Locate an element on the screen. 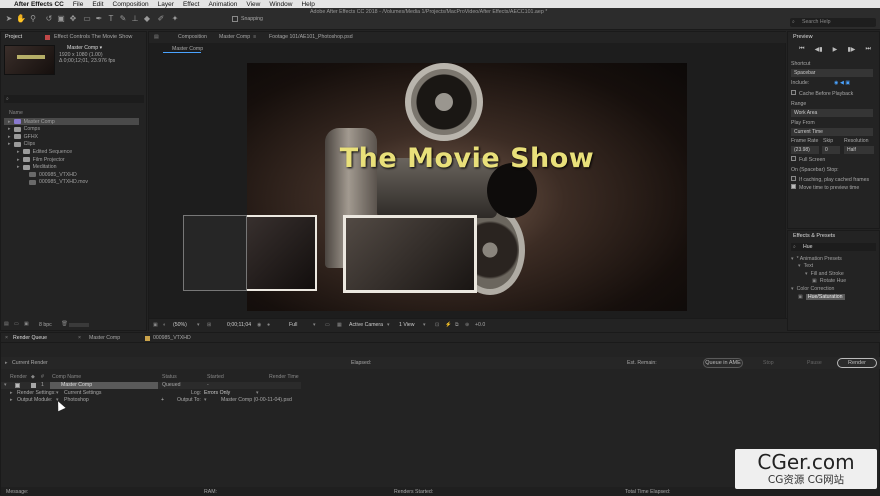  views-dropdown: 1 View is located at coordinates (406, 325).